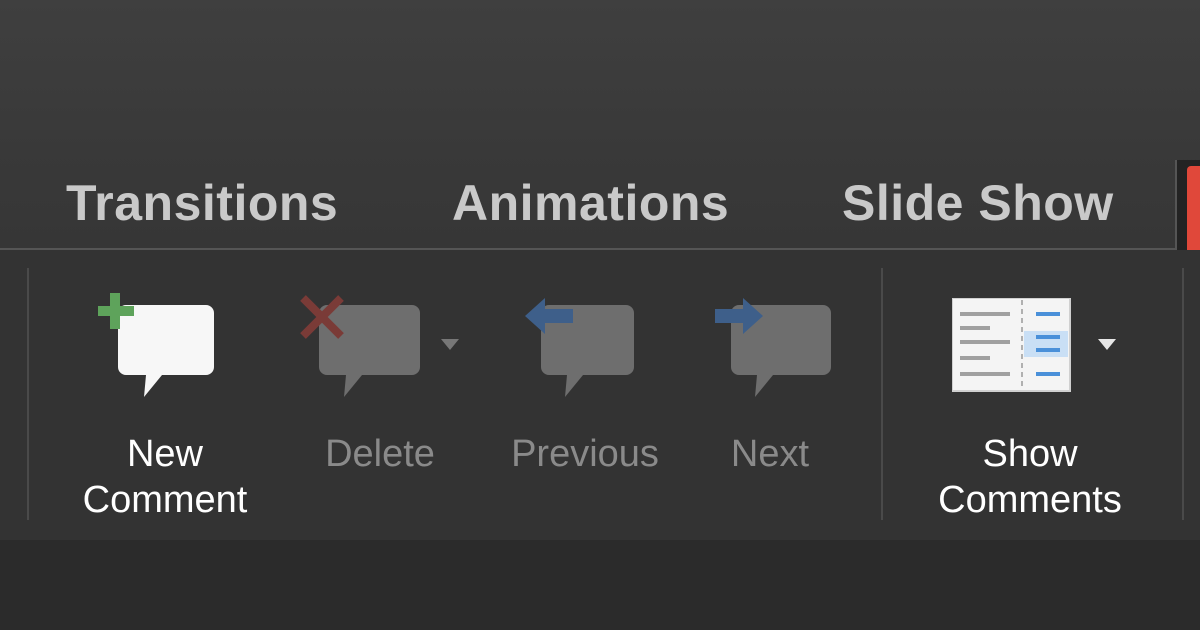  Describe the element at coordinates (156, 345) in the screenshot. I see `new-comment-icon` at that location.